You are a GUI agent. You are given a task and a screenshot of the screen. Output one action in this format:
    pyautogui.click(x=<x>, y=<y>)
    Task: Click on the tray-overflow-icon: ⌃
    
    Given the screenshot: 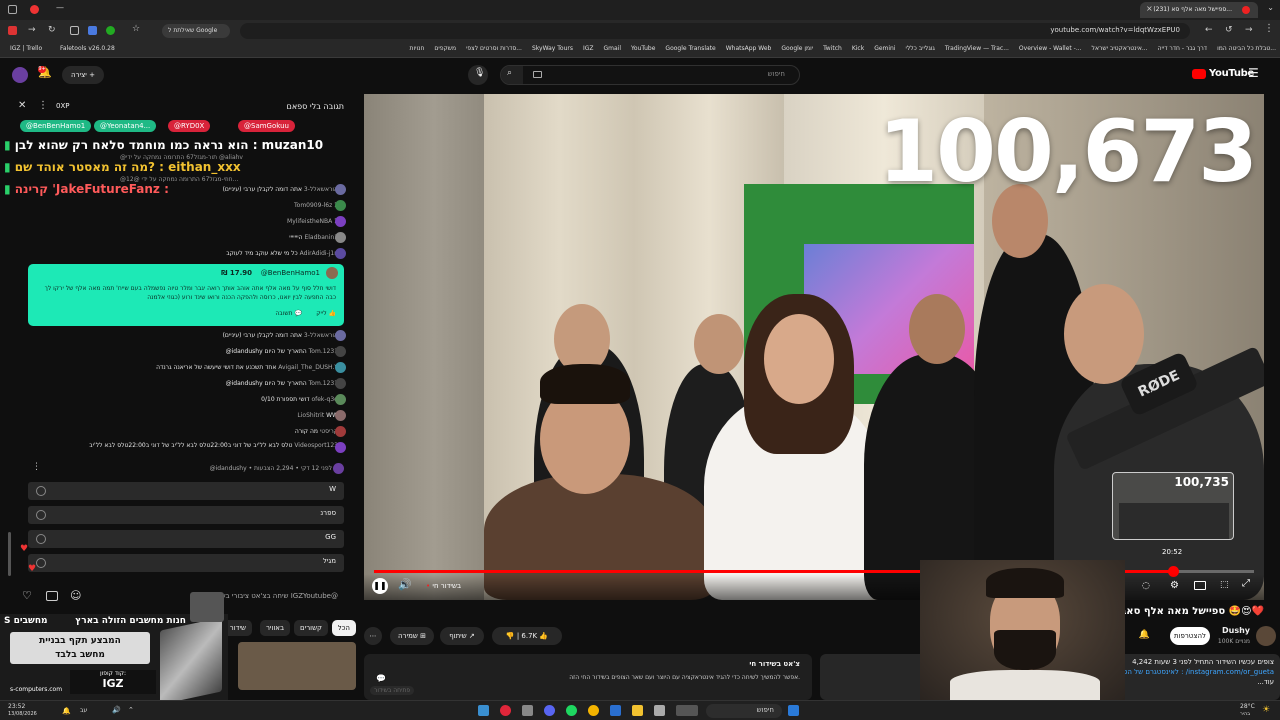 What is the action you would take?
    pyautogui.click(x=131, y=710)
    